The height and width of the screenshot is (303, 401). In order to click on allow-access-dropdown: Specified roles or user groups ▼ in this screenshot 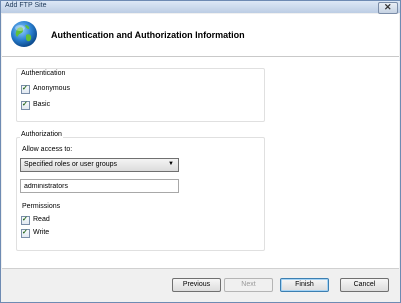, I will do `click(99, 165)`.